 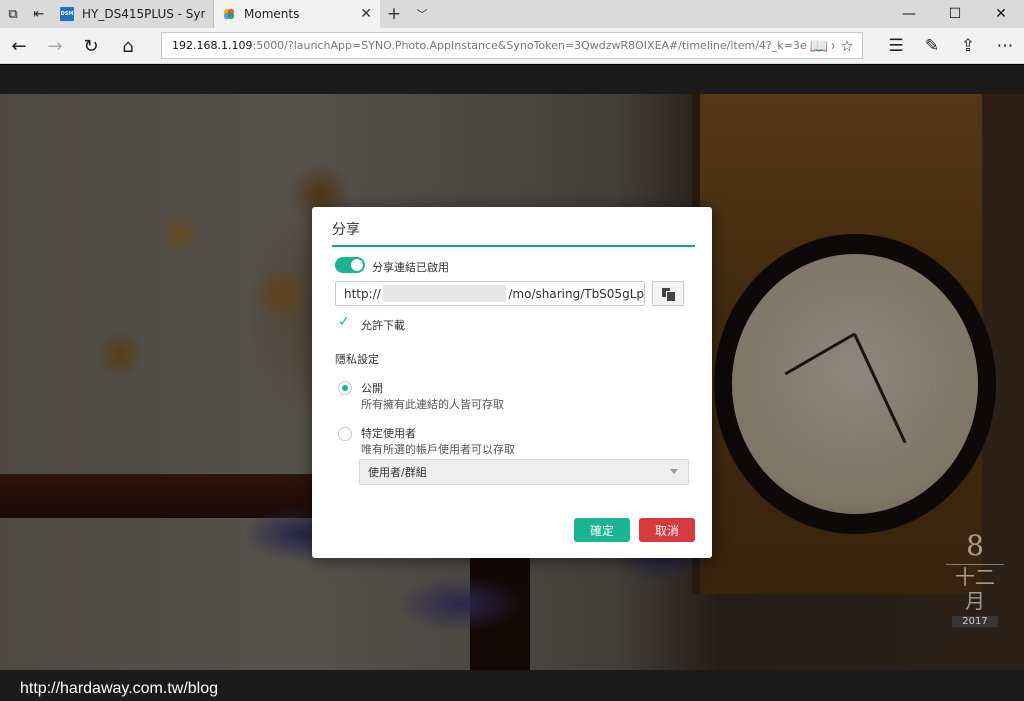 What do you see at coordinates (229, 14) in the screenshot?
I see `moments-favicon-icon` at bounding box center [229, 14].